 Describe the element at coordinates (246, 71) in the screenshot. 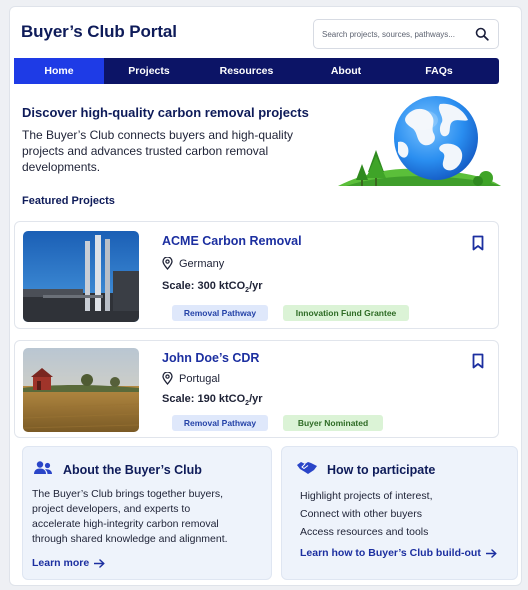

I see `nav-resources: Resources` at that location.